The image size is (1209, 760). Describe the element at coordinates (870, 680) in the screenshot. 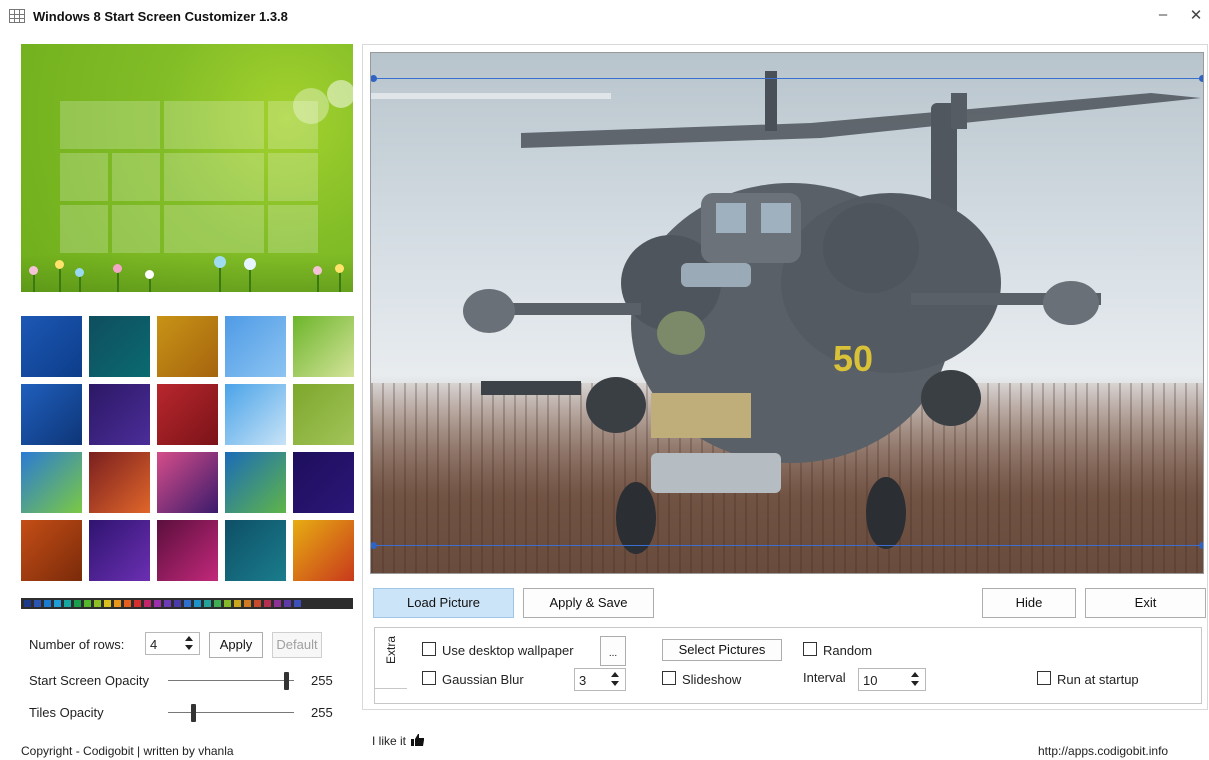

I see `interval-value: 10` at that location.